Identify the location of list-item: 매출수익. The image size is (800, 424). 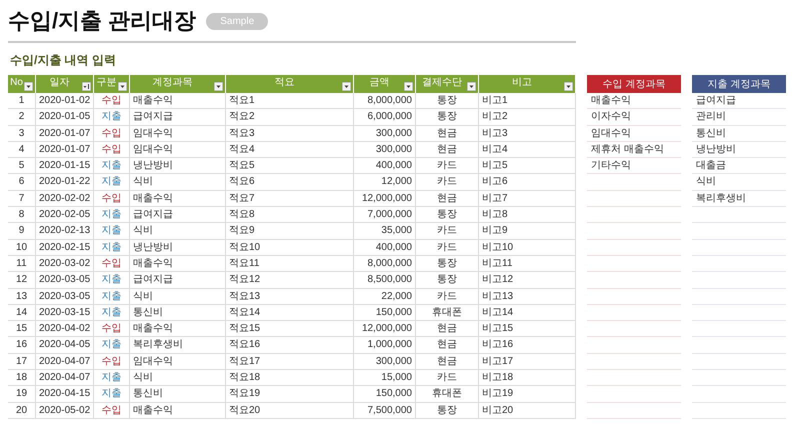
(634, 101).